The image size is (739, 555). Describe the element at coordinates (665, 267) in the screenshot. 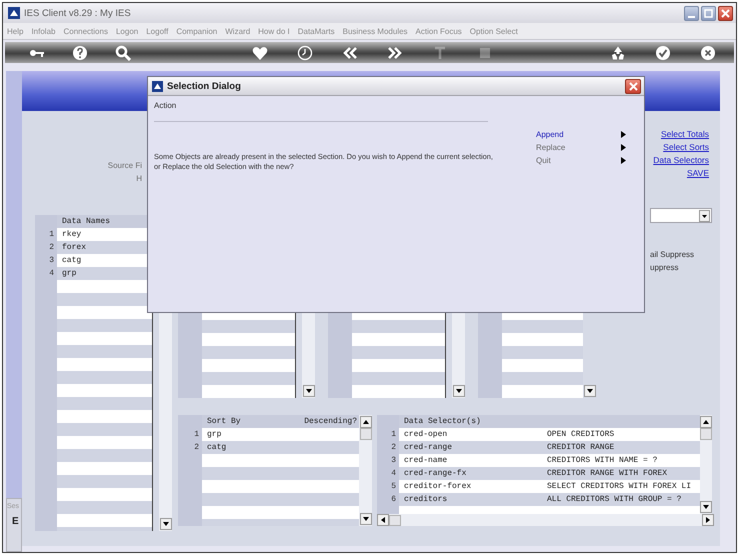

I see `option-label: uppress` at that location.